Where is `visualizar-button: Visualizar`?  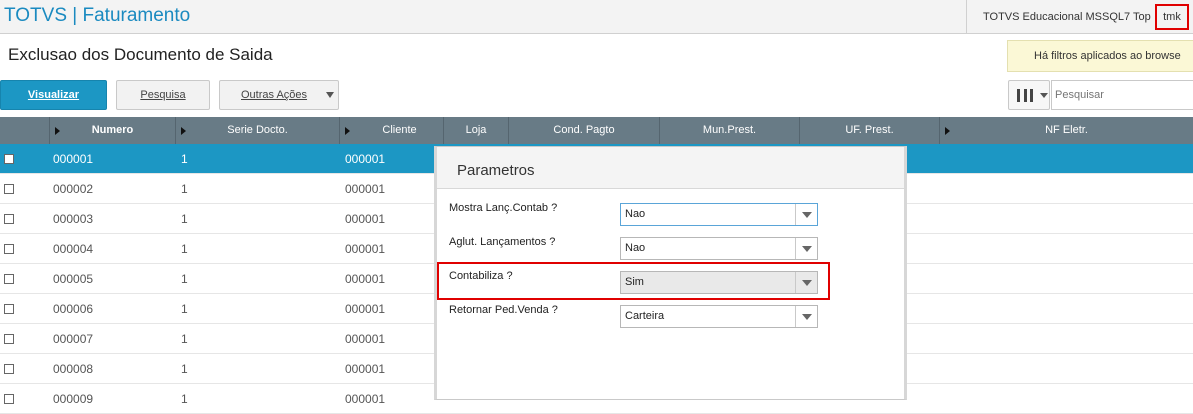
visualizar-button: Visualizar is located at coordinates (53, 95).